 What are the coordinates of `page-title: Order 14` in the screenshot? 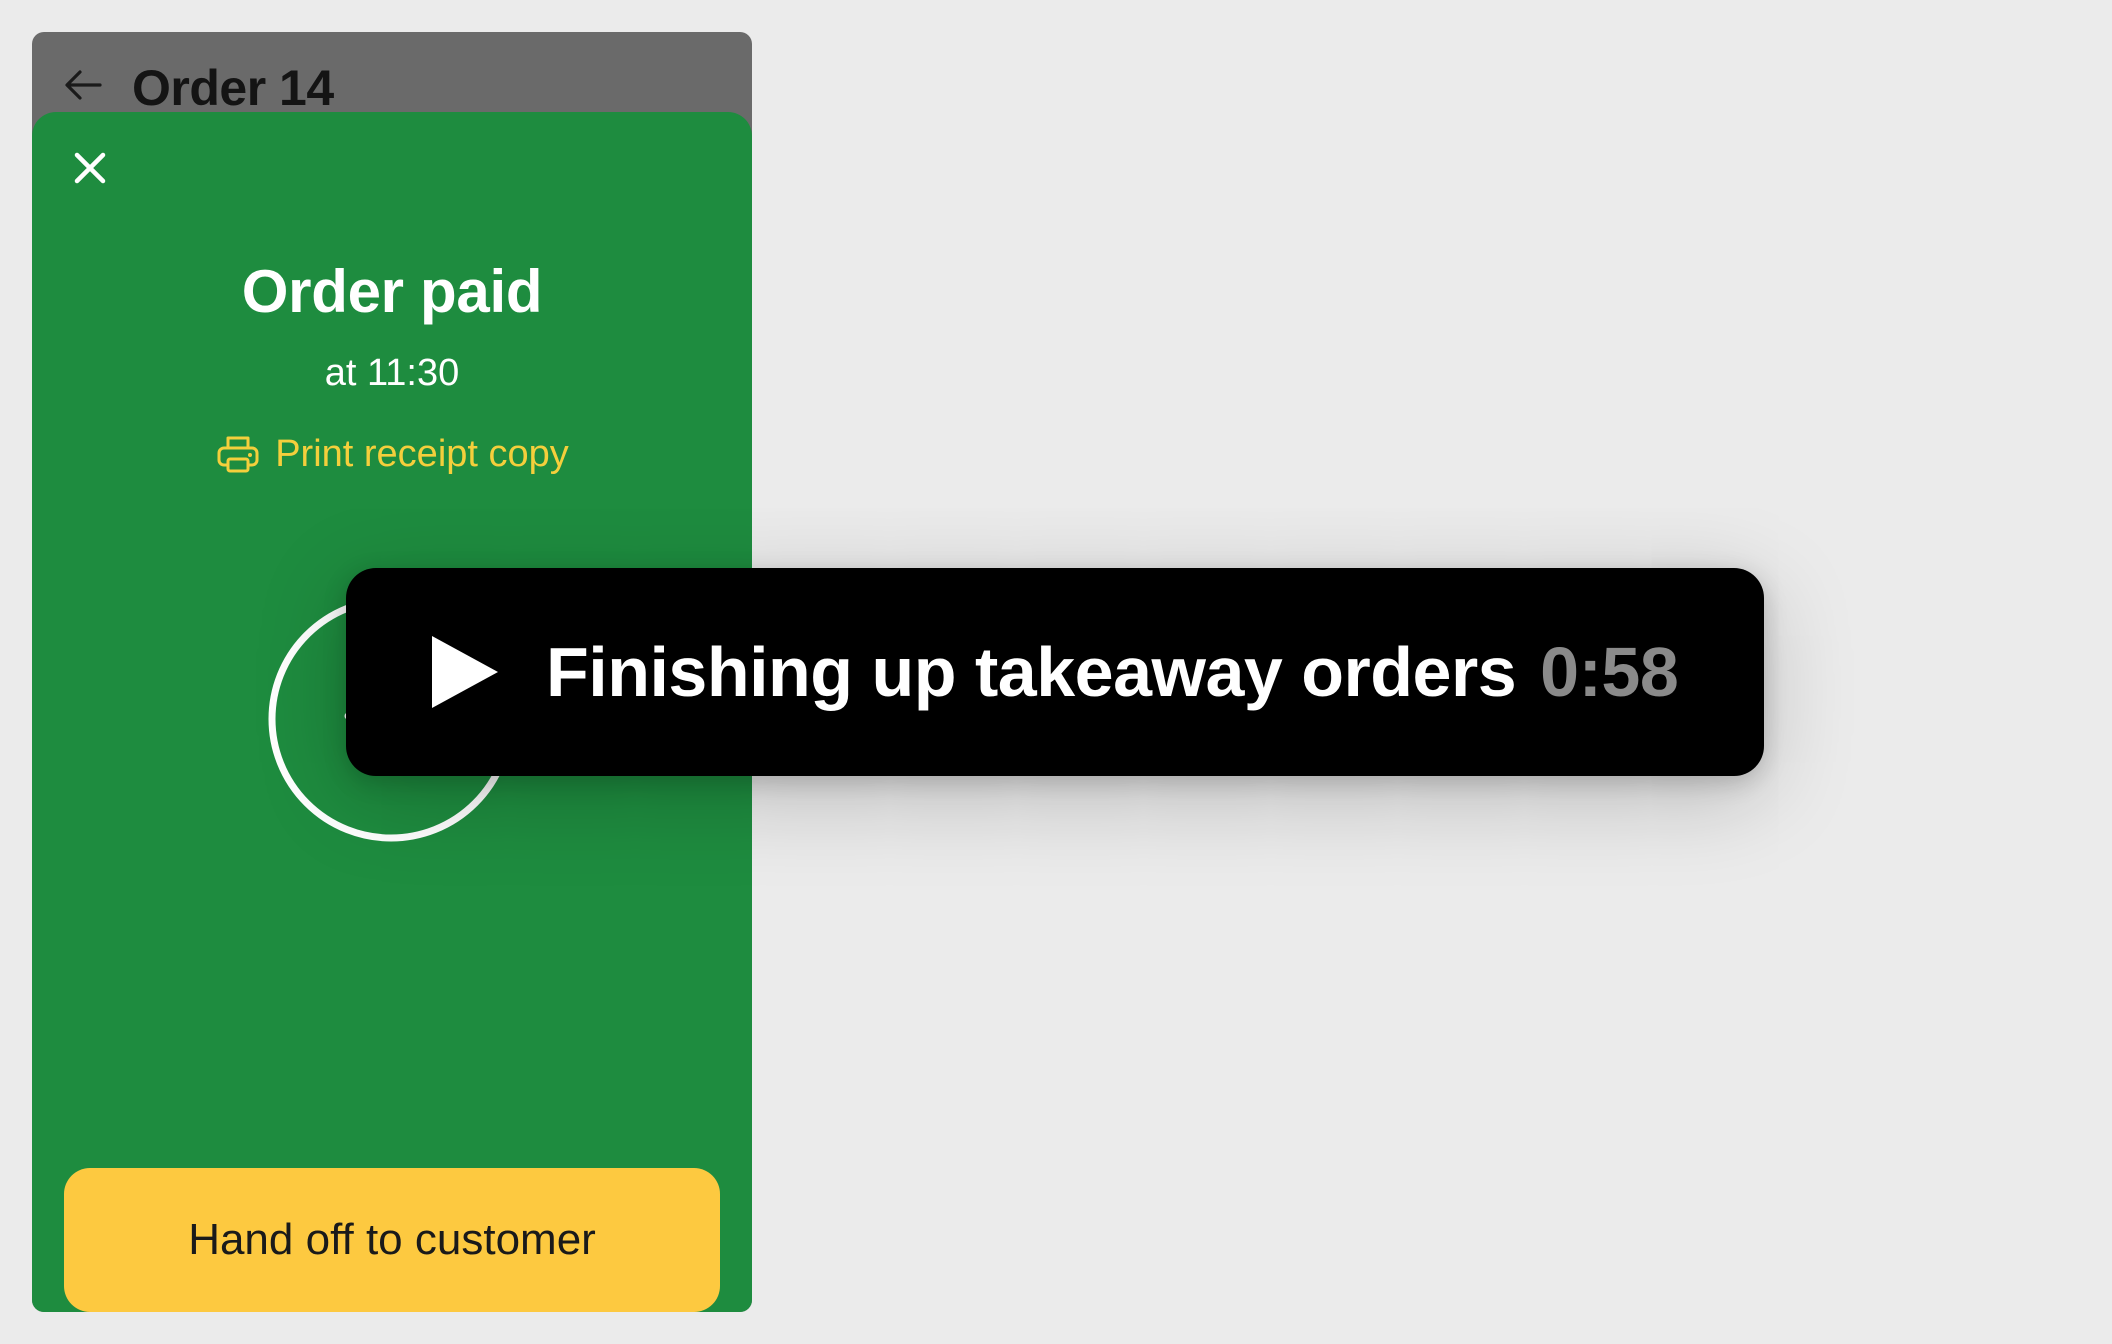 It's located at (233, 88).